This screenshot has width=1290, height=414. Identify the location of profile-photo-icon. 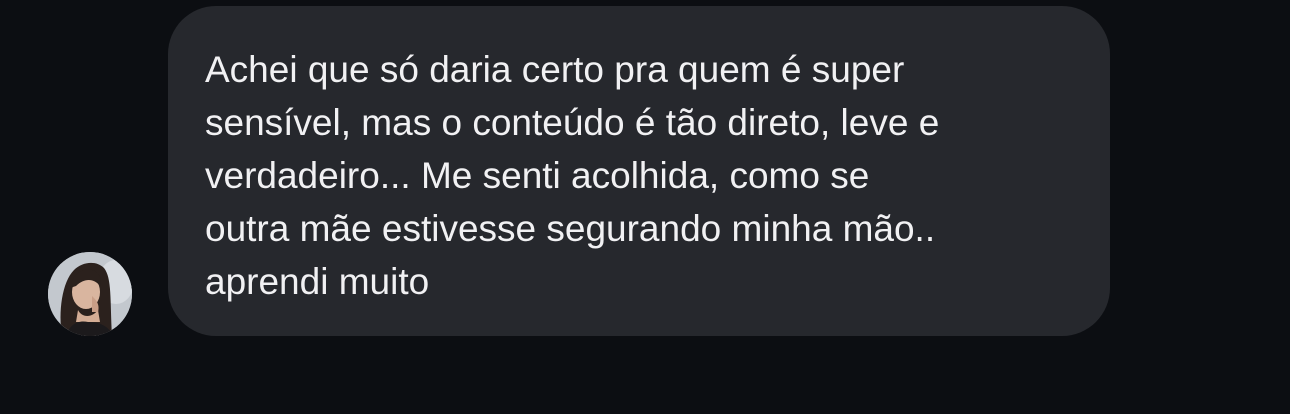
(90, 294).